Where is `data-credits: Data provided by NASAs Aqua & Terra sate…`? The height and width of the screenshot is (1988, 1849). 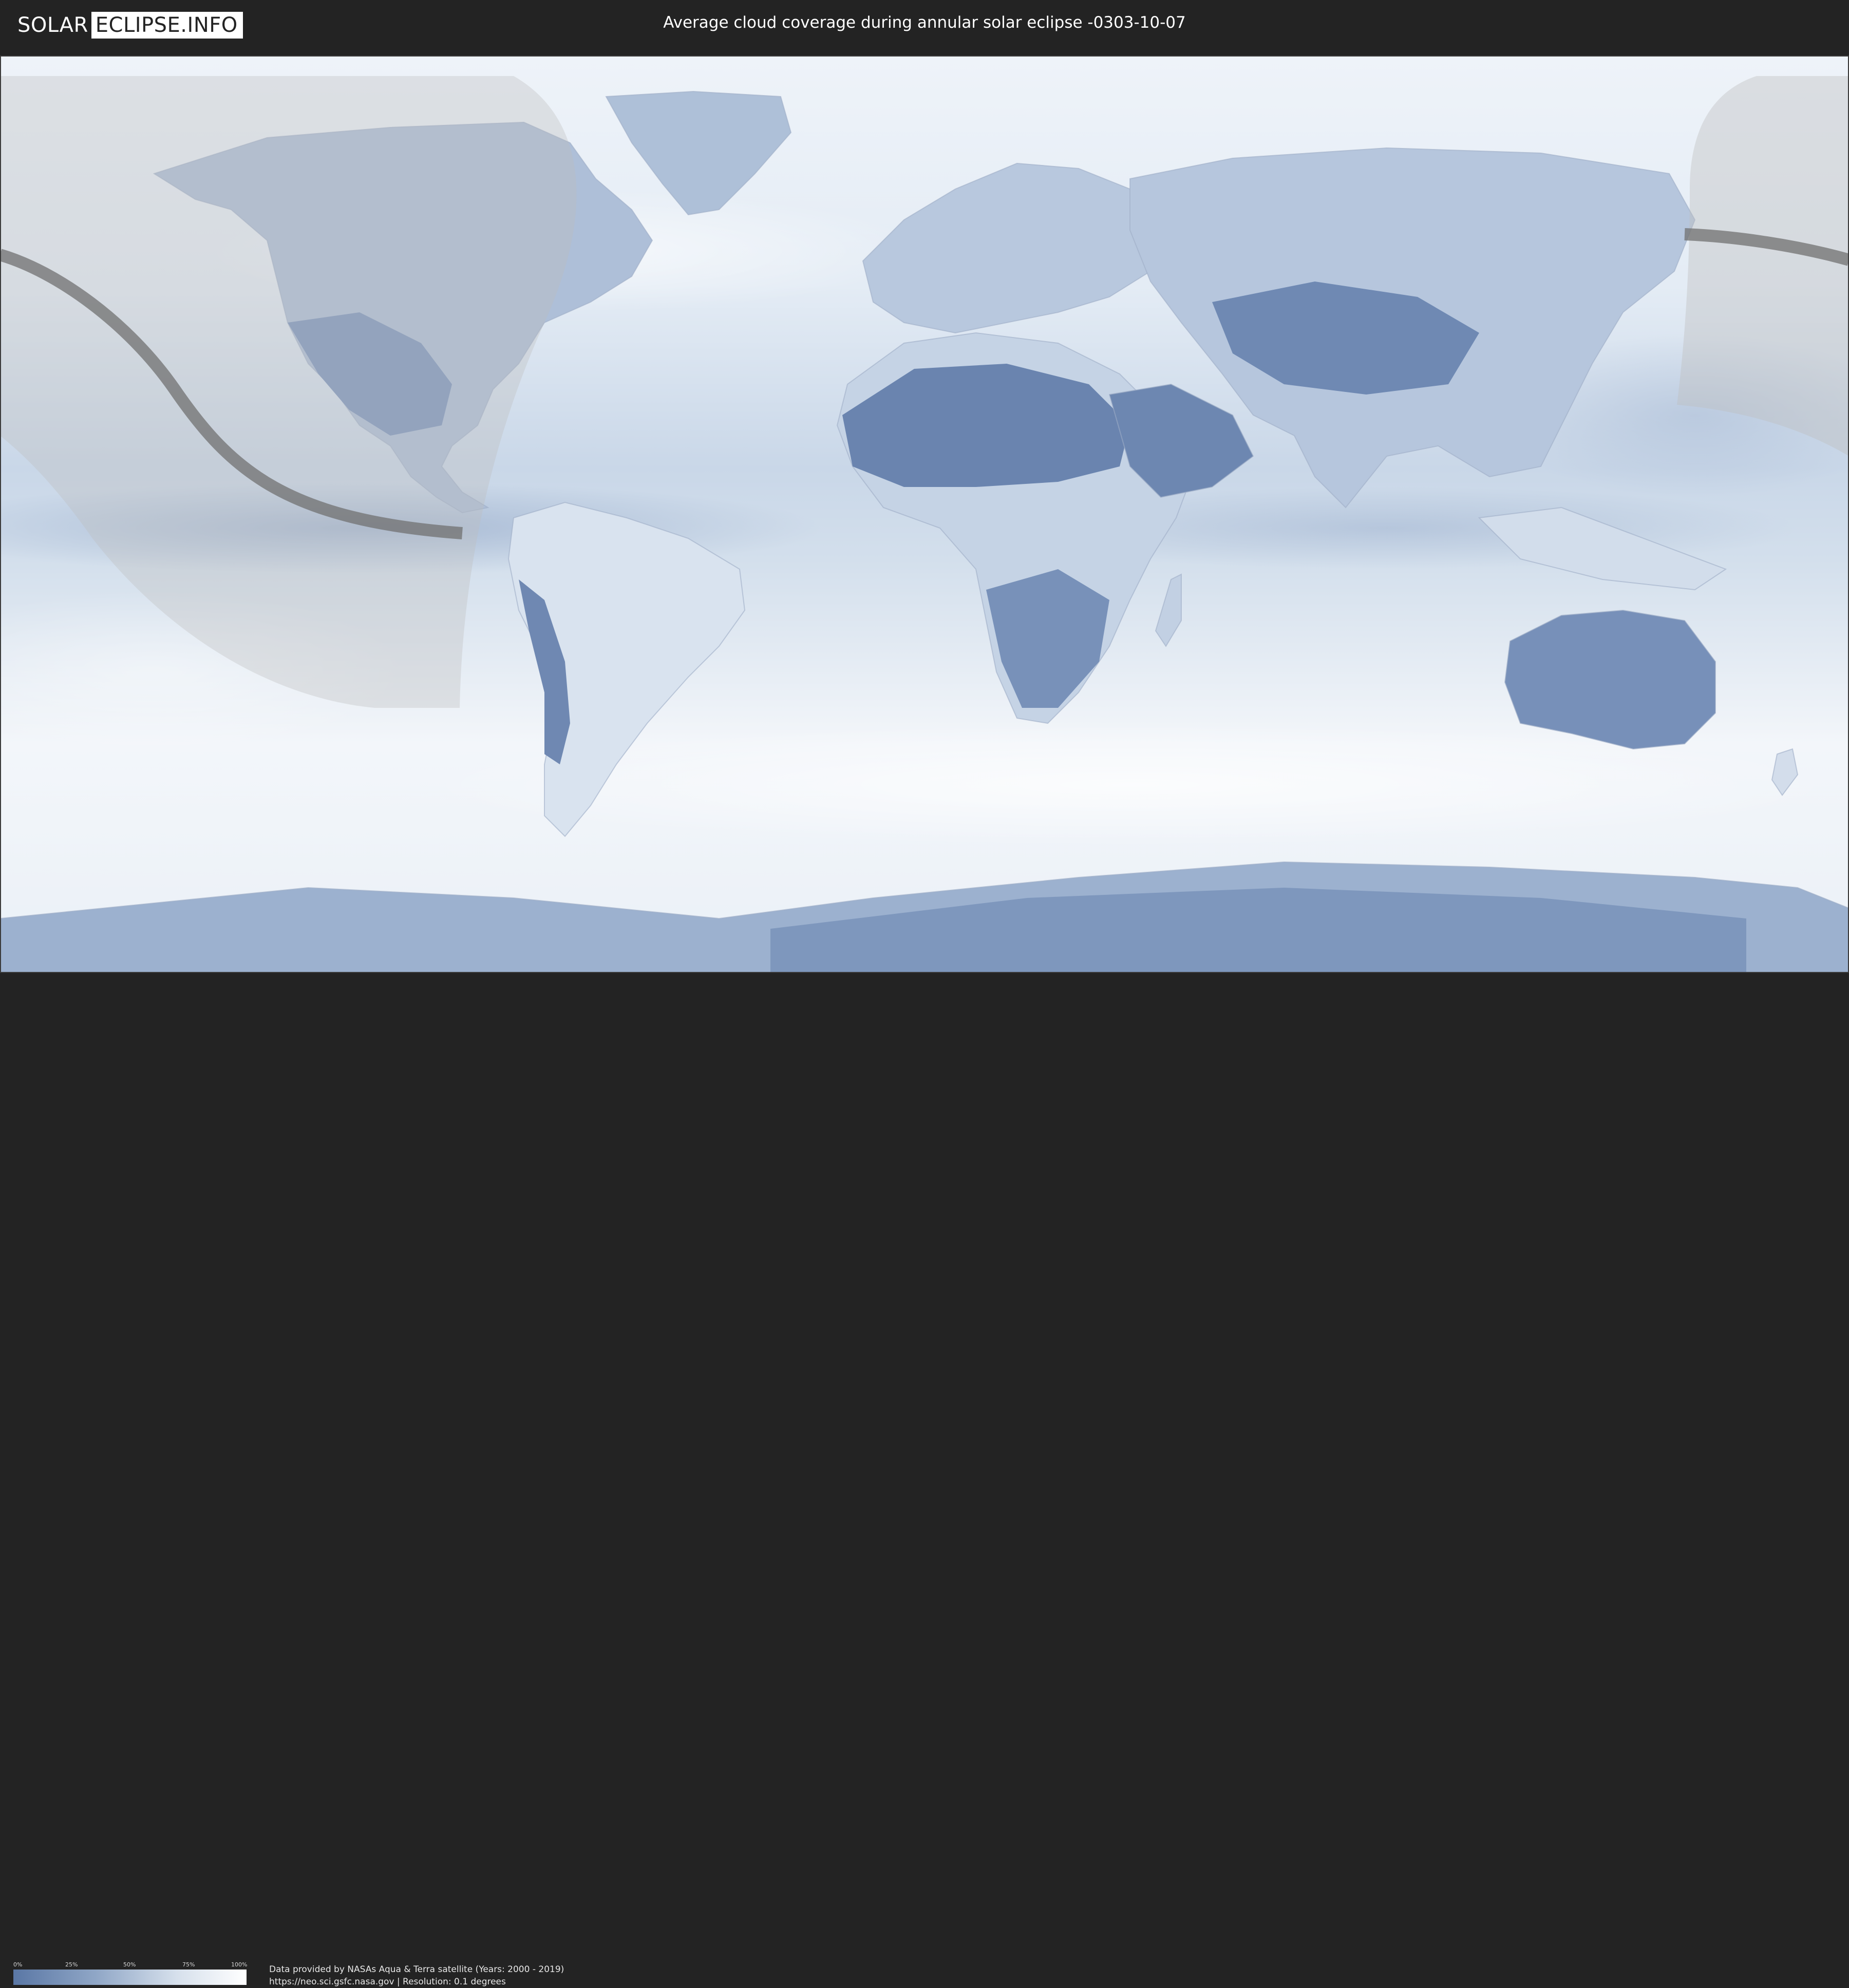
data-credits: Data provided by NASAs Aqua & Terra sate… is located at coordinates (417, 1976).